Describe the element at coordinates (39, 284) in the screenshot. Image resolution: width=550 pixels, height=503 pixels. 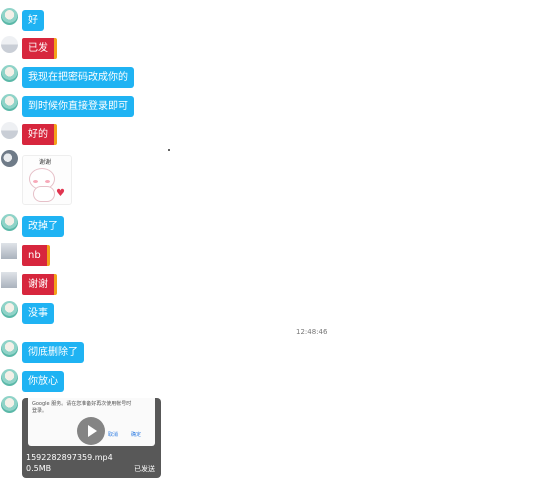
I see `message-bubble: 谢谢` at that location.